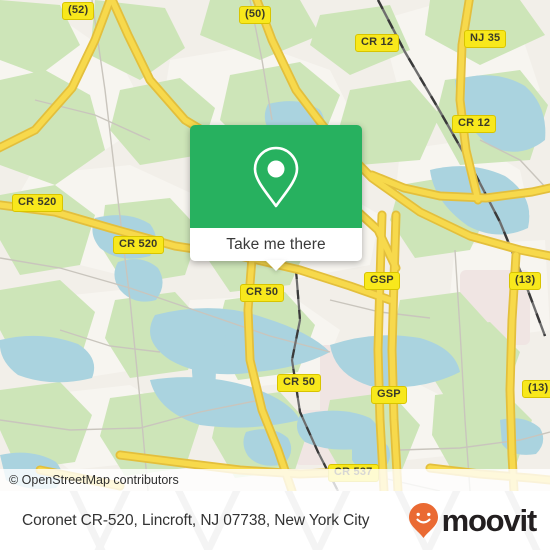  I want to click on card-pointer-tail, so click(276, 265).